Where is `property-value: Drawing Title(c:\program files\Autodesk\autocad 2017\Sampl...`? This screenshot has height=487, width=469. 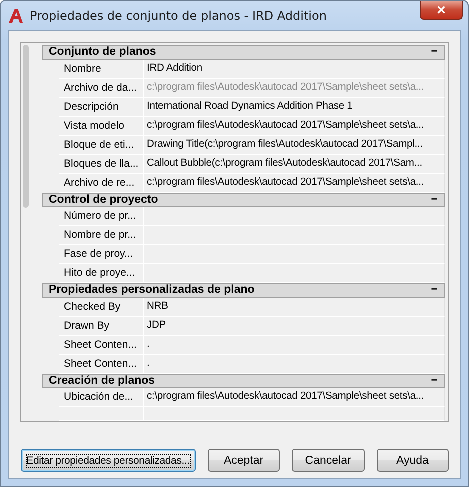 property-value: Drawing Title(c:\program files\Autodesk\autocad 2017\Sampl... is located at coordinates (294, 145).